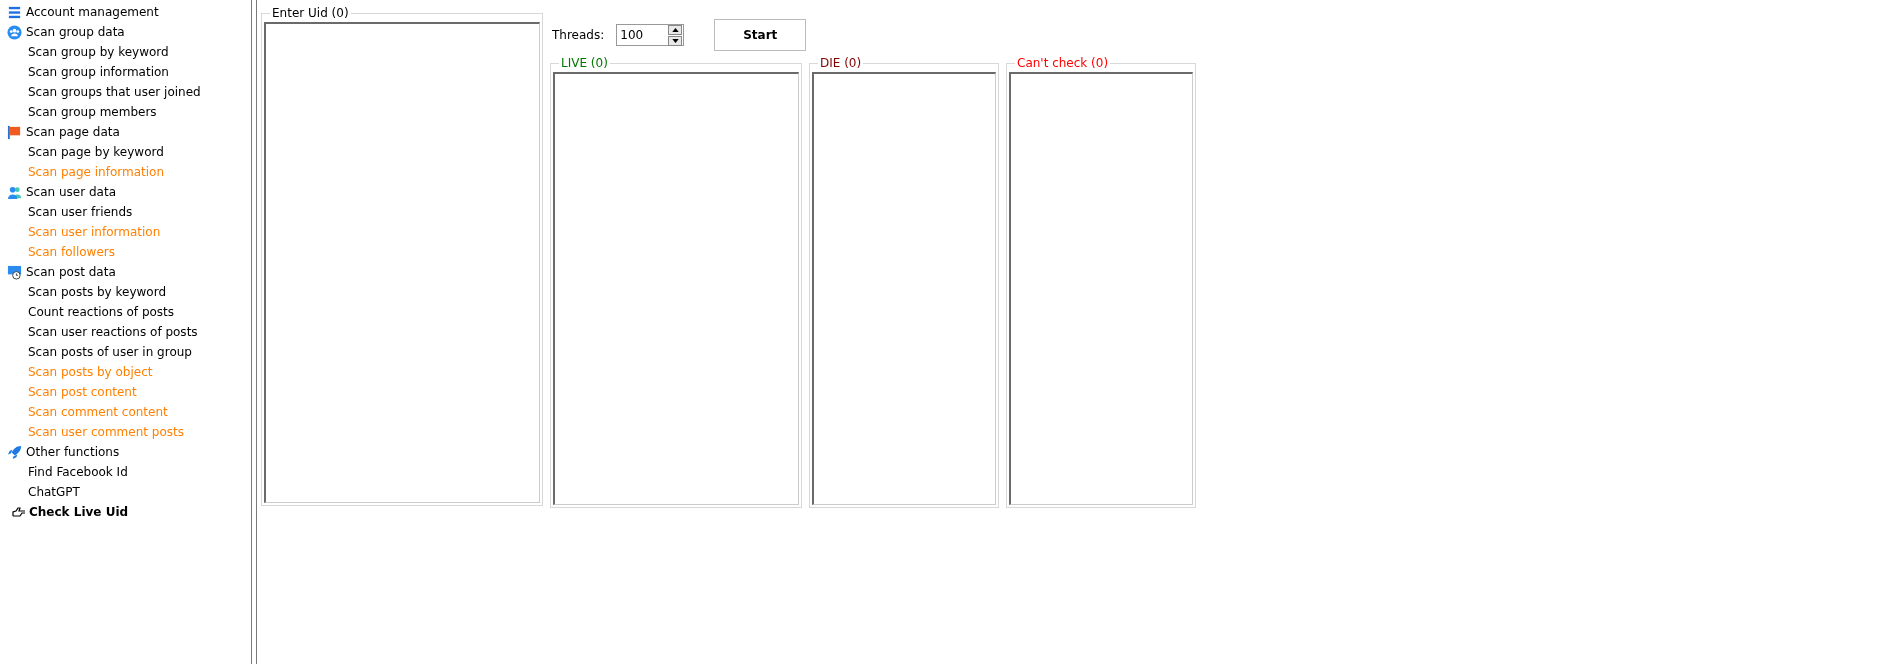 This screenshot has height=664, width=1902. Describe the element at coordinates (650, 35) in the screenshot. I see `threads-spinbox: 100` at that location.